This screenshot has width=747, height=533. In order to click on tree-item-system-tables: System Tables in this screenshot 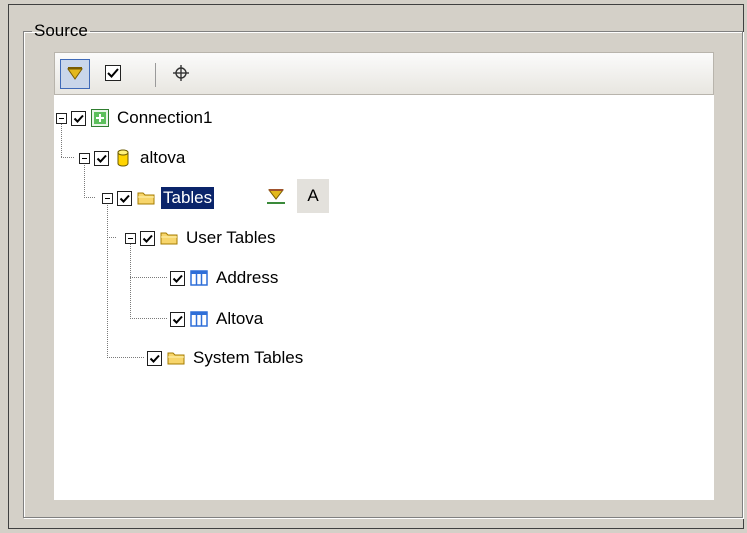, I will do `click(225, 358)`.